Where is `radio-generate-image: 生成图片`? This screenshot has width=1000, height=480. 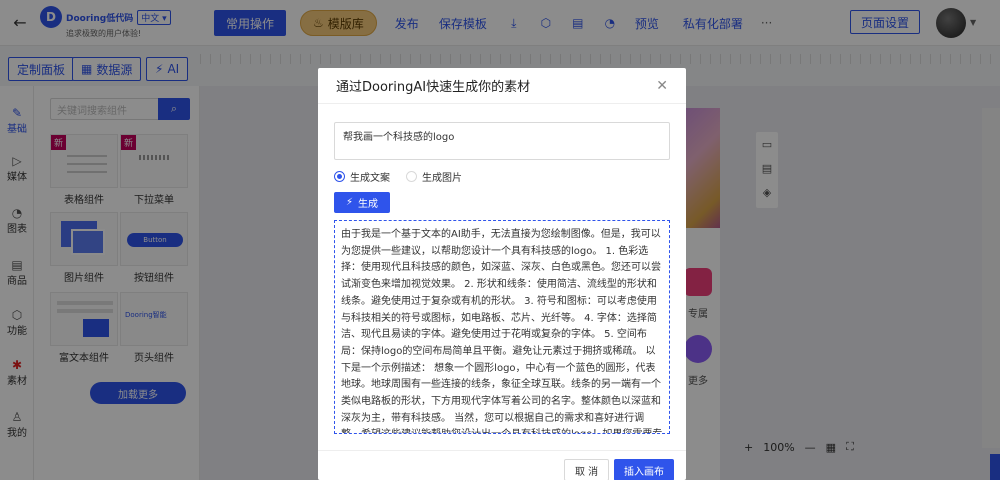 radio-generate-image: 生成图片 is located at coordinates (434, 176).